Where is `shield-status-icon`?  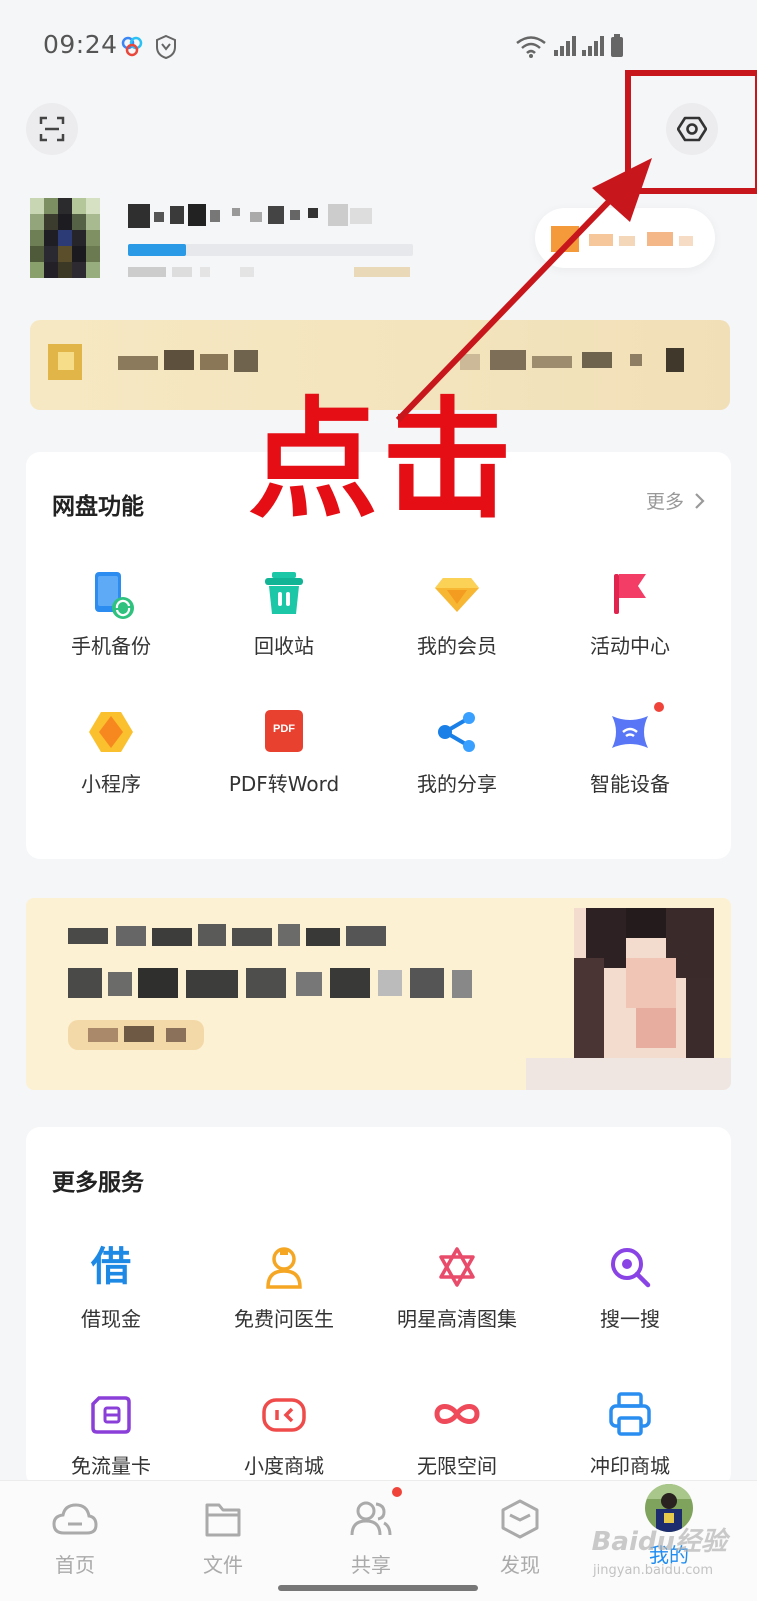
shield-status-icon is located at coordinates (166, 47).